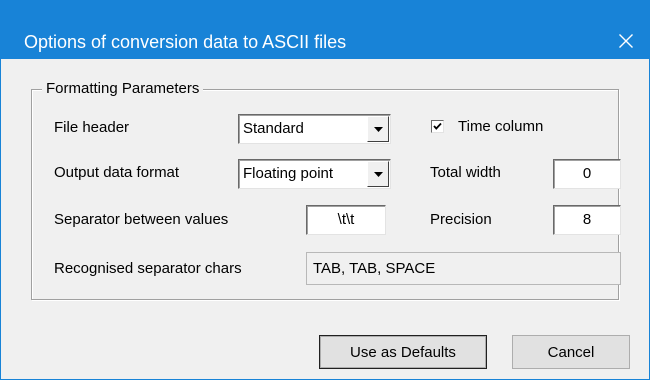 Image resolution: width=650 pixels, height=380 pixels. I want to click on file-header-dropdown-button, so click(378, 129).